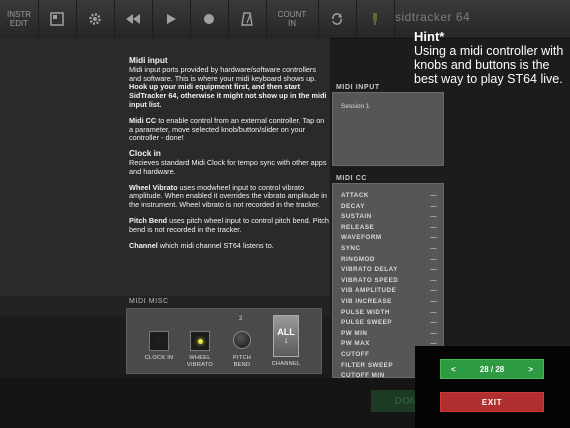  Describe the element at coordinates (367, 365) in the screenshot. I see `midi-cc-param-name: FILTER SWEEP` at that location.